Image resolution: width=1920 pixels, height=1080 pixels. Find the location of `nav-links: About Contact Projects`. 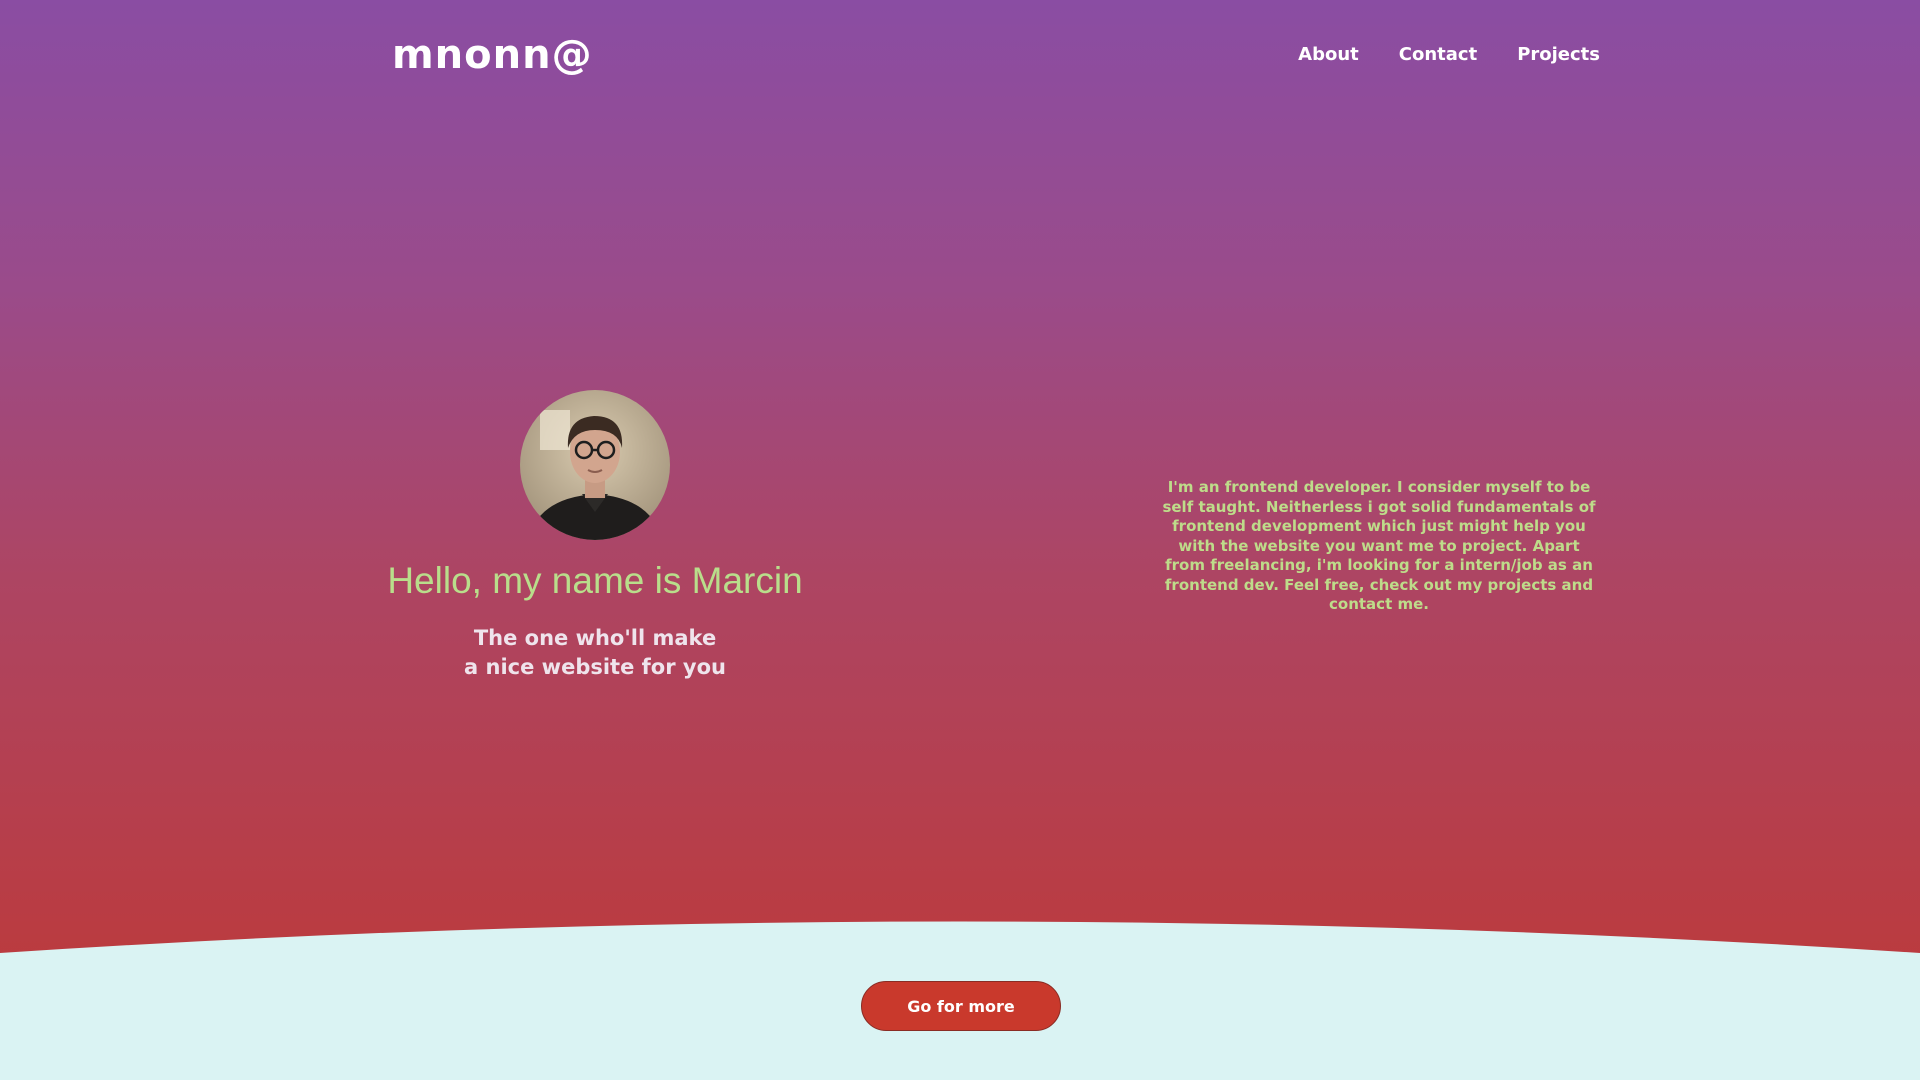

nav-links: About Contact Projects is located at coordinates (1449, 54).